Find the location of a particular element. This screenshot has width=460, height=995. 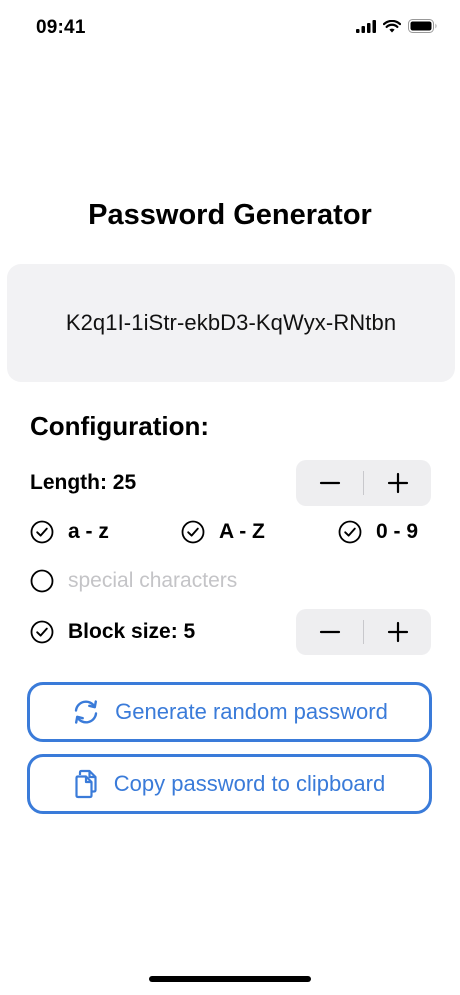

charset-options: a - z A - Z 0 - 9 is located at coordinates (230, 535).